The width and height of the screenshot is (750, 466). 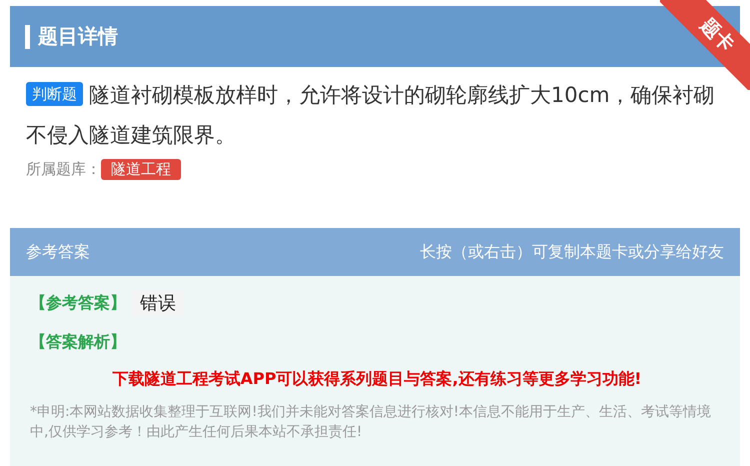 What do you see at coordinates (63, 169) in the screenshot?
I see `bank-label: 所属题库：` at bounding box center [63, 169].